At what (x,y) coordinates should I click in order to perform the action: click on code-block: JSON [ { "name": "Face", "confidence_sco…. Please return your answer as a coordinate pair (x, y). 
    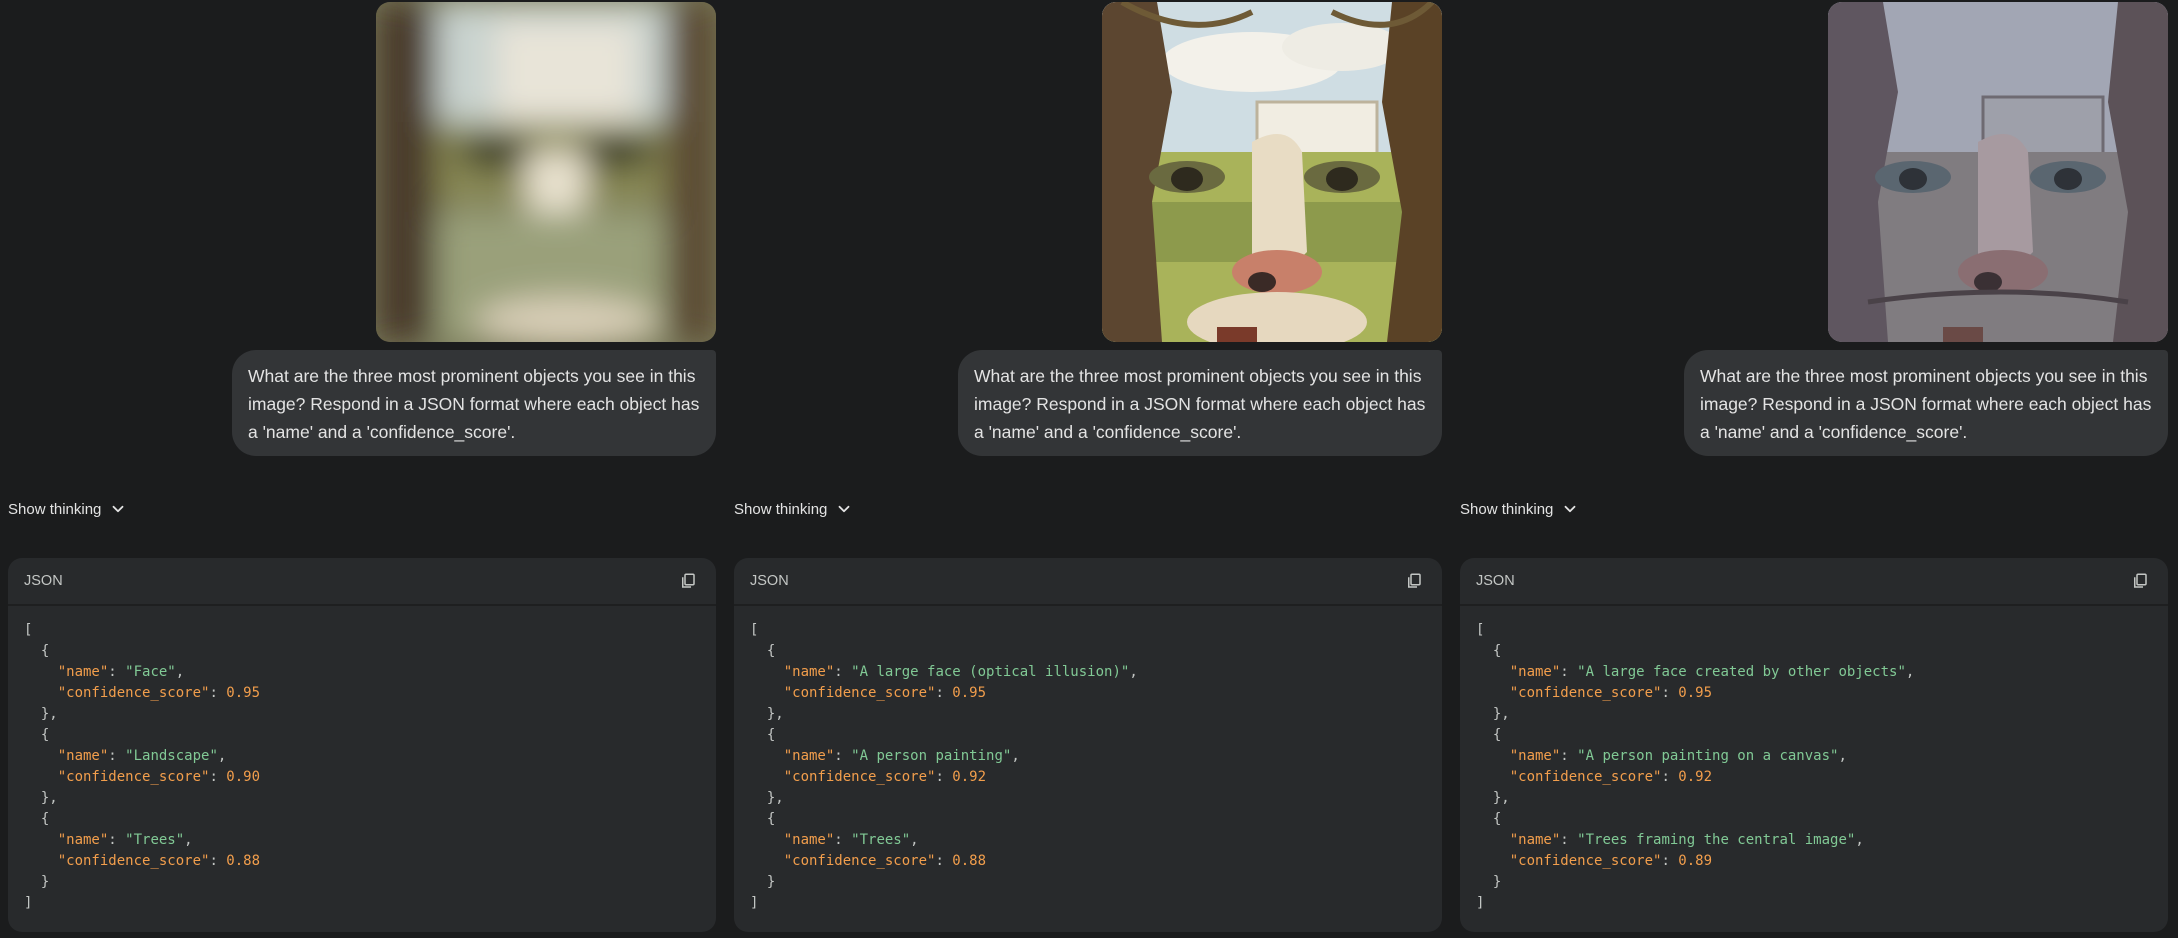
    Looking at the image, I should click on (362, 745).